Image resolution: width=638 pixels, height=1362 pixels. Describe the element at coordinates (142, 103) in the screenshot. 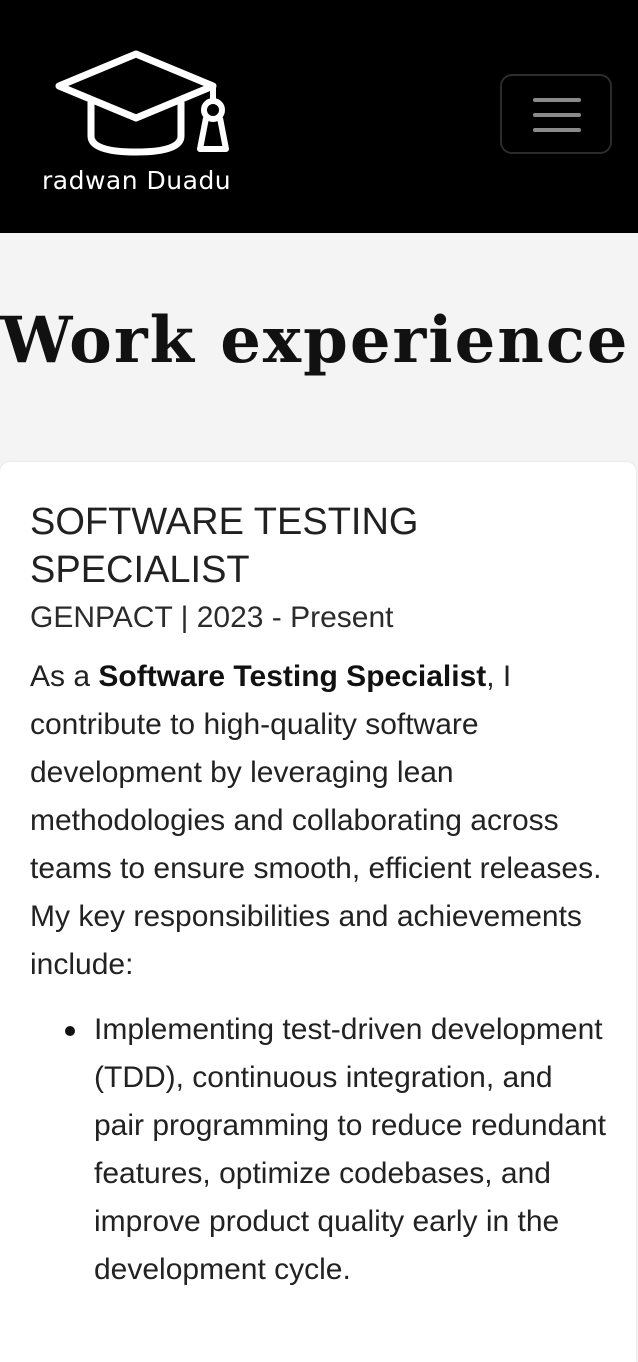

I see `graduation-cap-icon` at that location.